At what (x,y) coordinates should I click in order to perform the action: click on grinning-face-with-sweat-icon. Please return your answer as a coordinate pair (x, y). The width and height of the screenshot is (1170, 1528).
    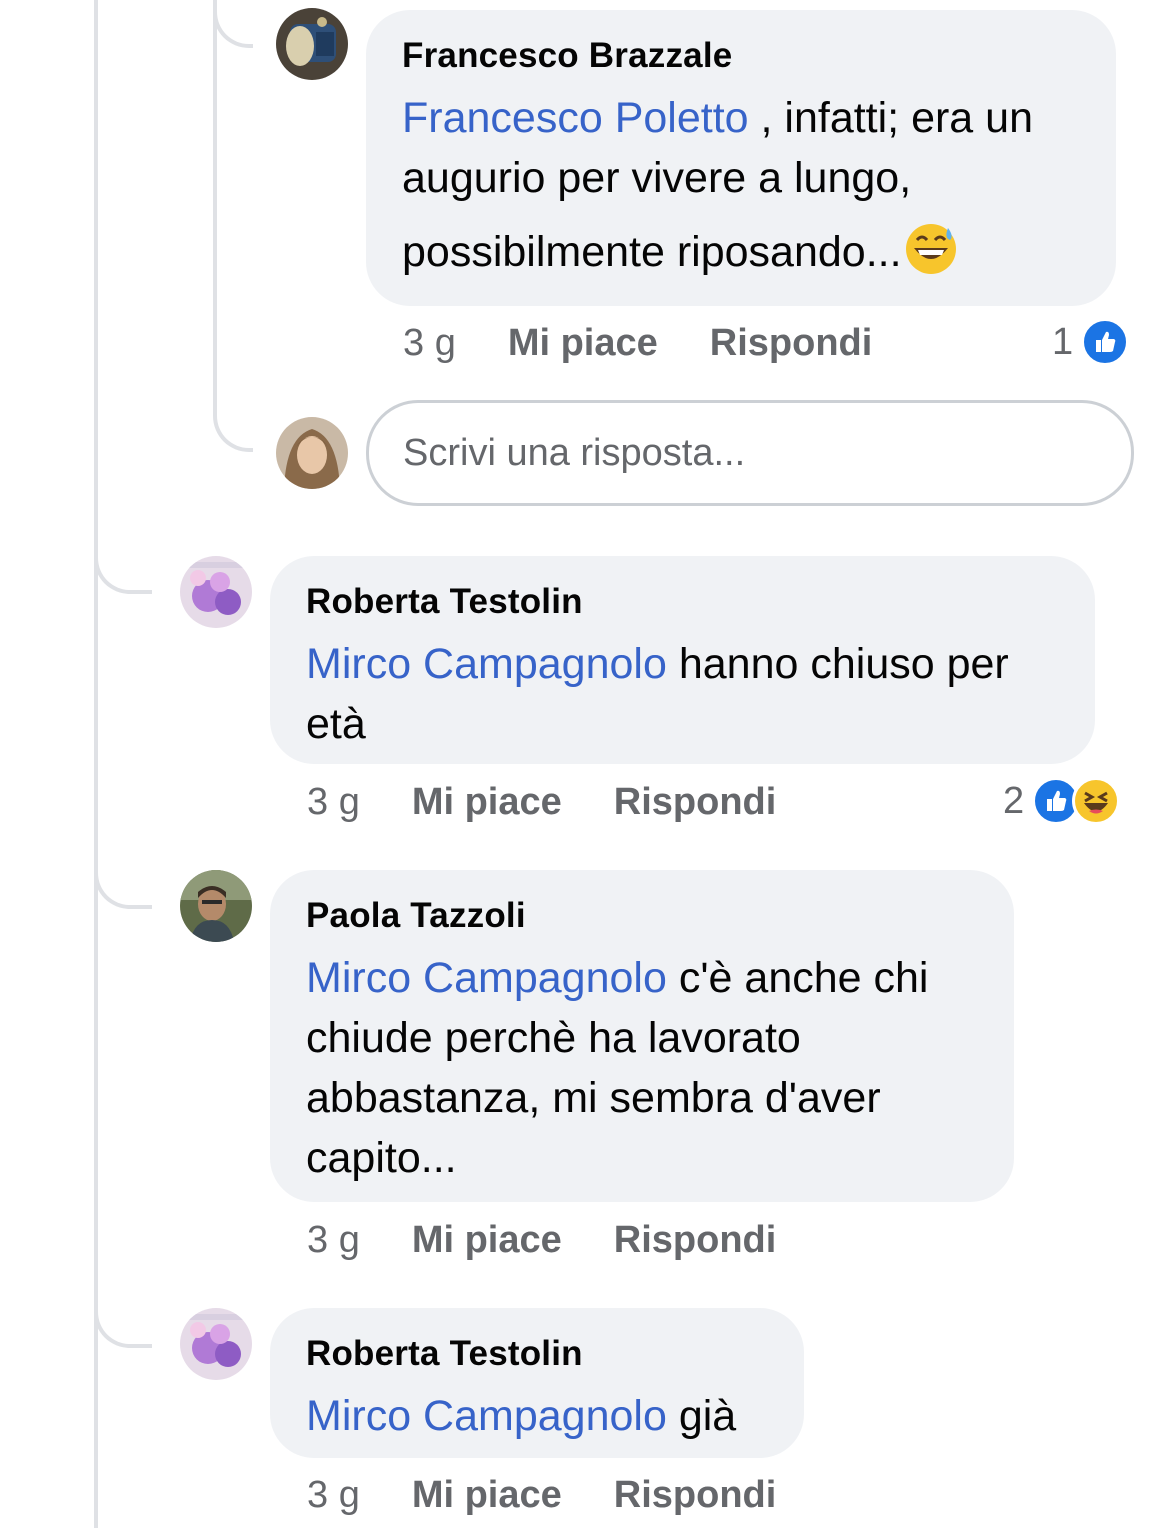
    Looking at the image, I should click on (930, 249).